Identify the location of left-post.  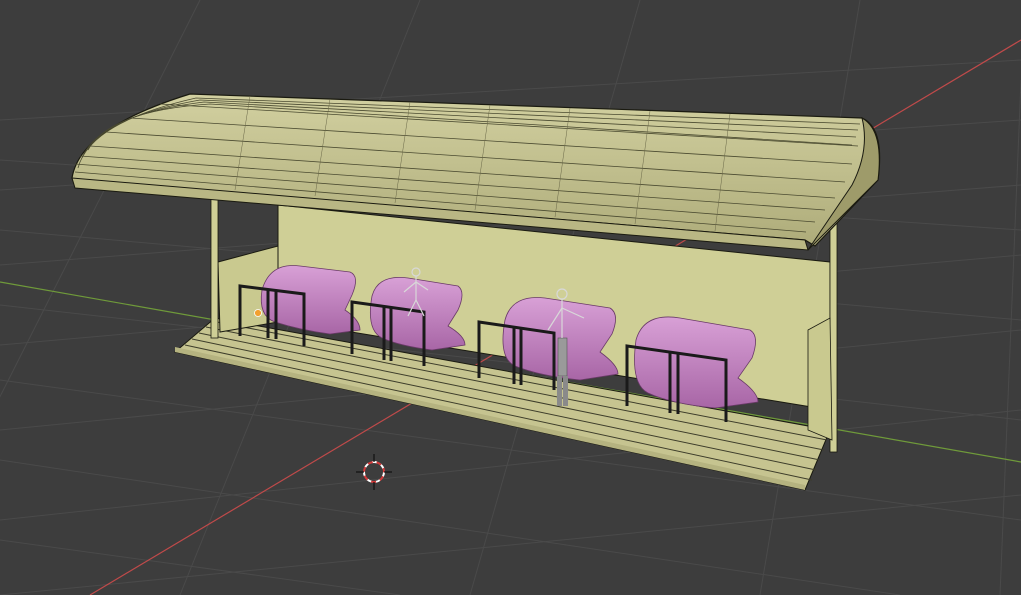
(214, 263).